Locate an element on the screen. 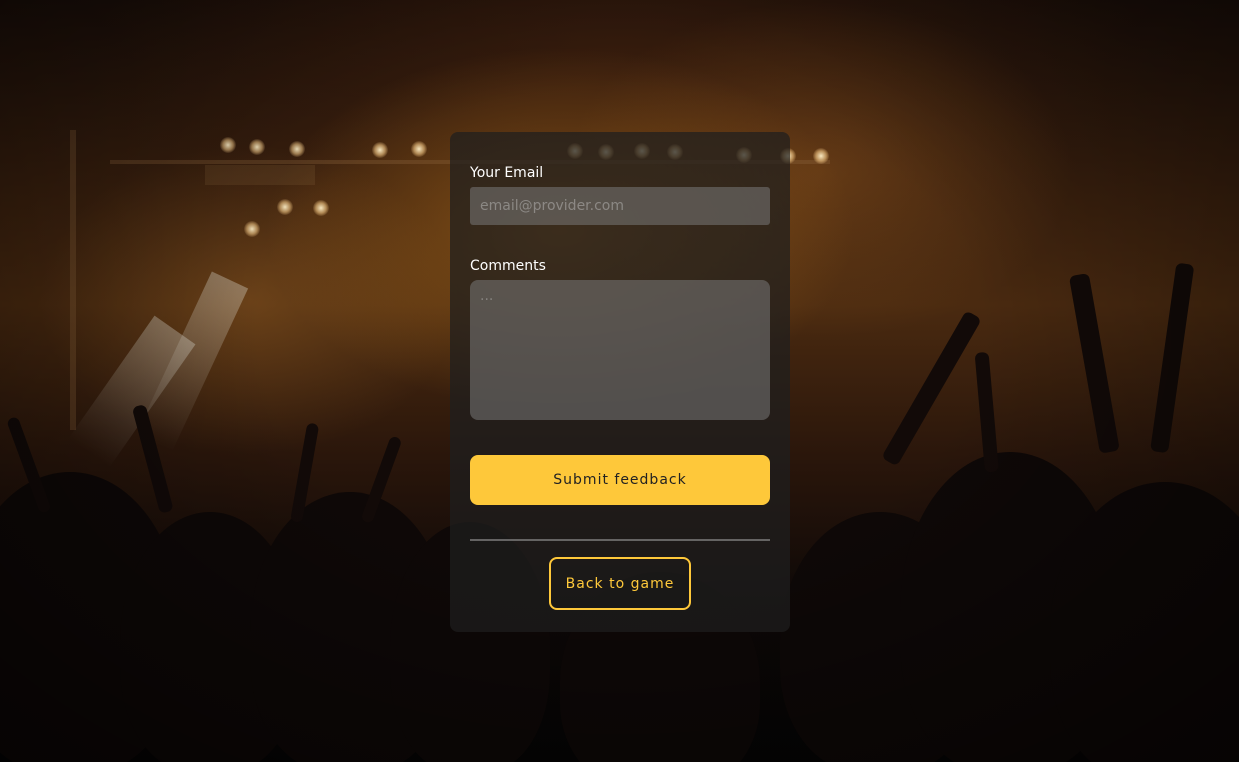 The image size is (1239, 762). email-input is located at coordinates (620, 206).